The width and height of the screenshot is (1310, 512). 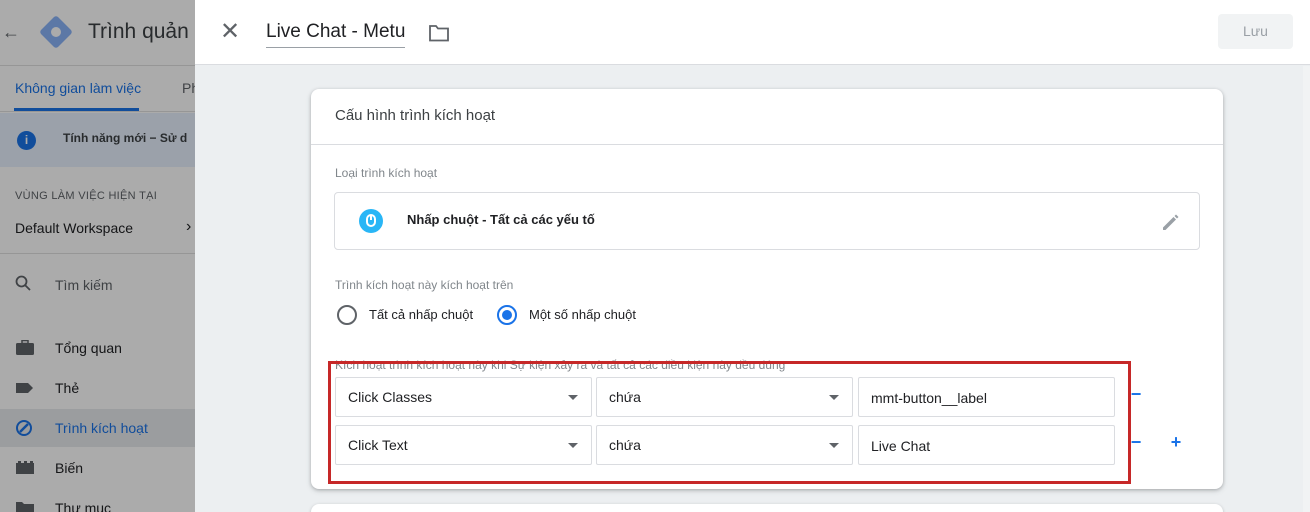 What do you see at coordinates (415, 115) in the screenshot?
I see `card-title: Cấu hình trình kích hoạt` at bounding box center [415, 115].